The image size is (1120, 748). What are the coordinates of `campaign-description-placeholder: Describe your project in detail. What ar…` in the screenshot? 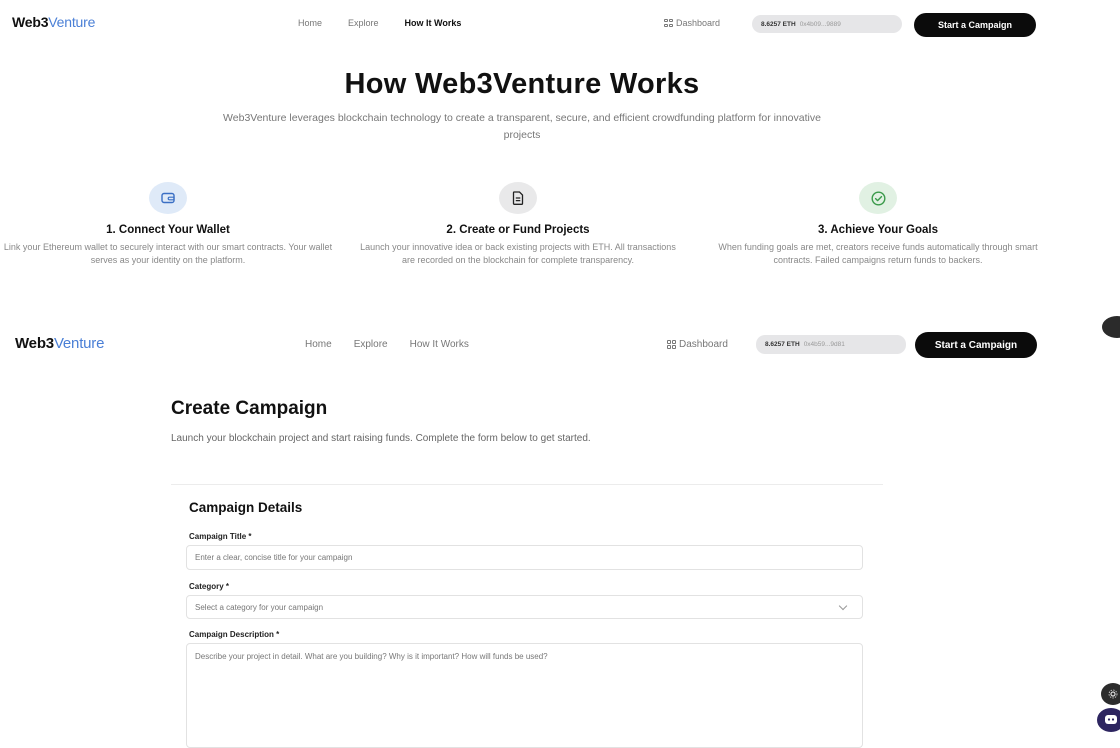 It's located at (371, 656).